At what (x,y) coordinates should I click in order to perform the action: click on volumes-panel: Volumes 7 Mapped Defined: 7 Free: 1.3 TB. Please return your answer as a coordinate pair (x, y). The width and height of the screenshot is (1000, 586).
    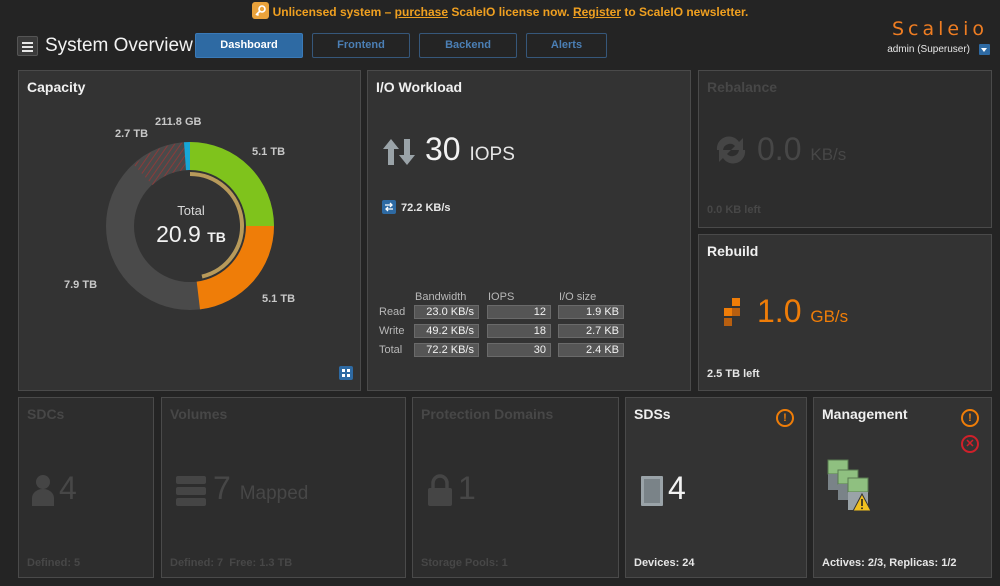
    Looking at the image, I should click on (283, 487).